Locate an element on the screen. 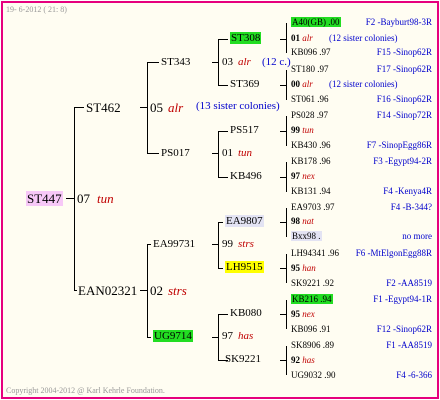 The width and height of the screenshot is (440, 400). g5-19-name: KB216 .94 is located at coordinates (312, 299).